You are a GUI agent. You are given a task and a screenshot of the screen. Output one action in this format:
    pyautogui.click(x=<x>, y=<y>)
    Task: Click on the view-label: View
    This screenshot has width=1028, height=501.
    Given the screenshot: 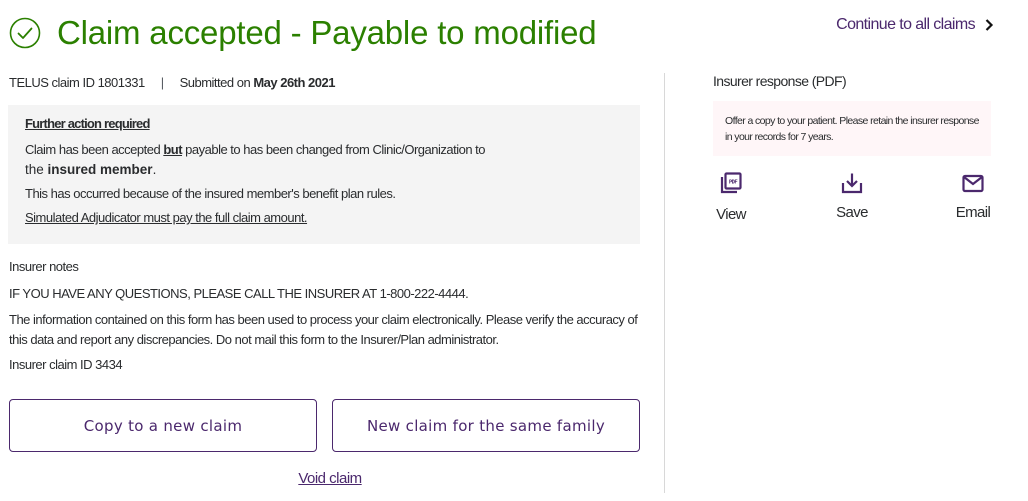 What is the action you would take?
    pyautogui.click(x=731, y=214)
    